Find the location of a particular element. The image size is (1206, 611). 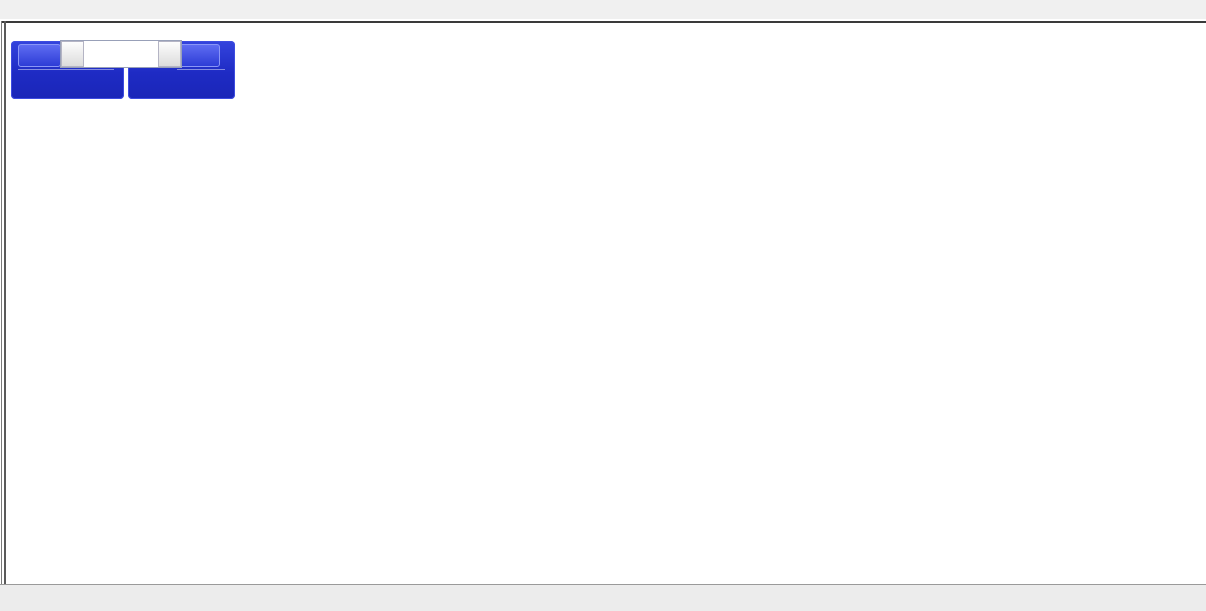

one-click-trading-panel is located at coordinates (123, 70).